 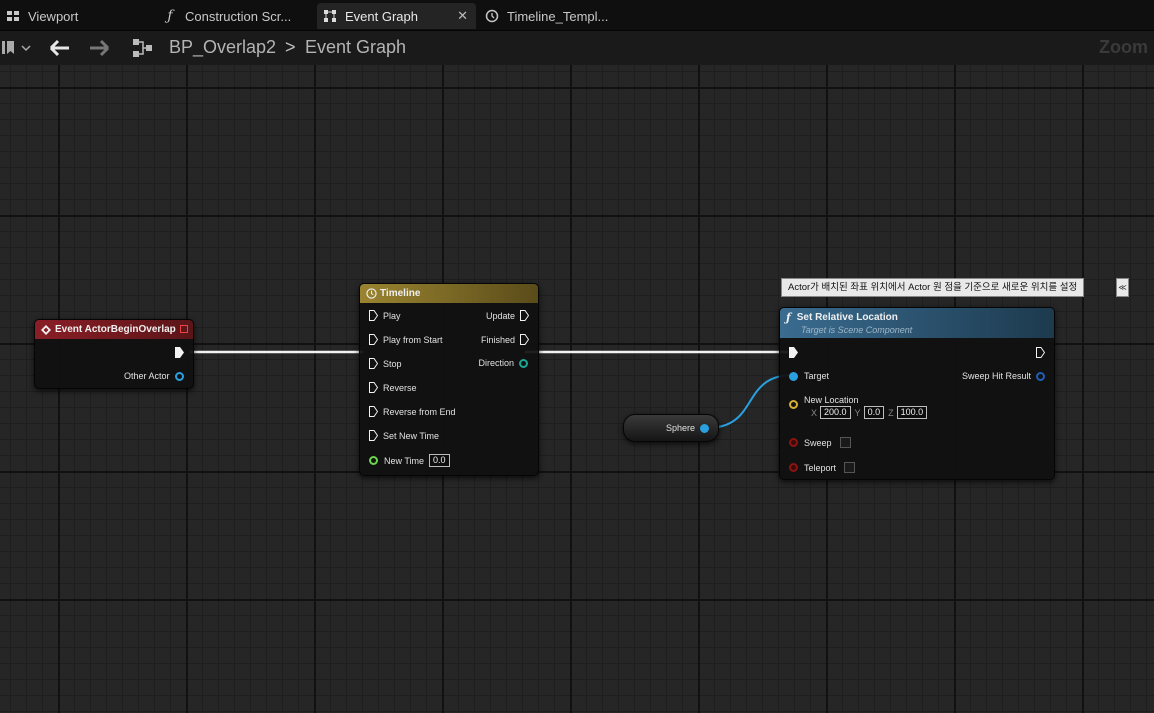 I want to click on node-title: Timeline, so click(x=400, y=293).